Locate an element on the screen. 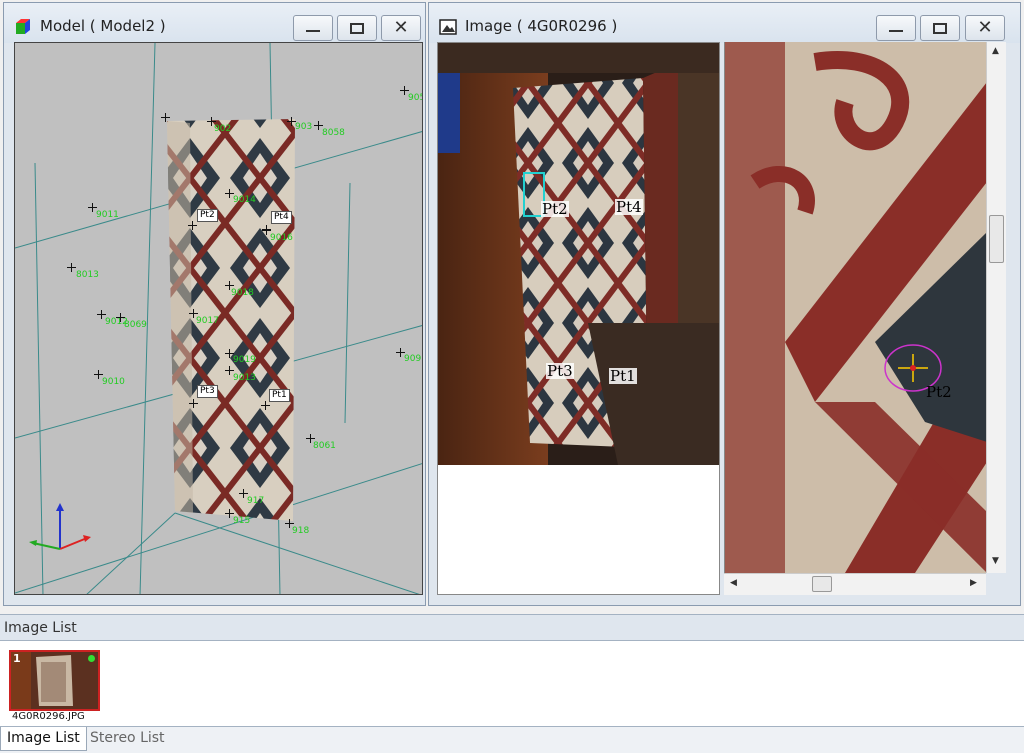  gcp-label: 9010 is located at coordinates (113, 382).